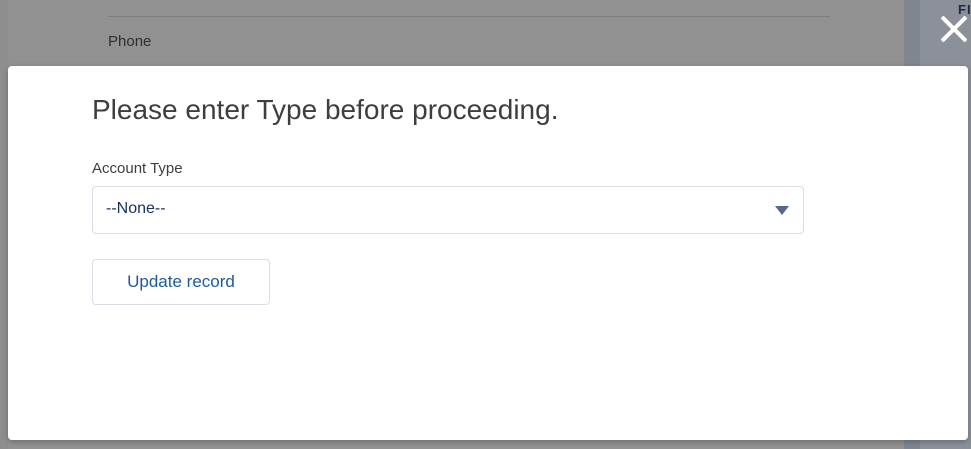 Image resolution: width=971 pixels, height=449 pixels. Describe the element at coordinates (137, 168) in the screenshot. I see `account-type-label: Account Type` at that location.